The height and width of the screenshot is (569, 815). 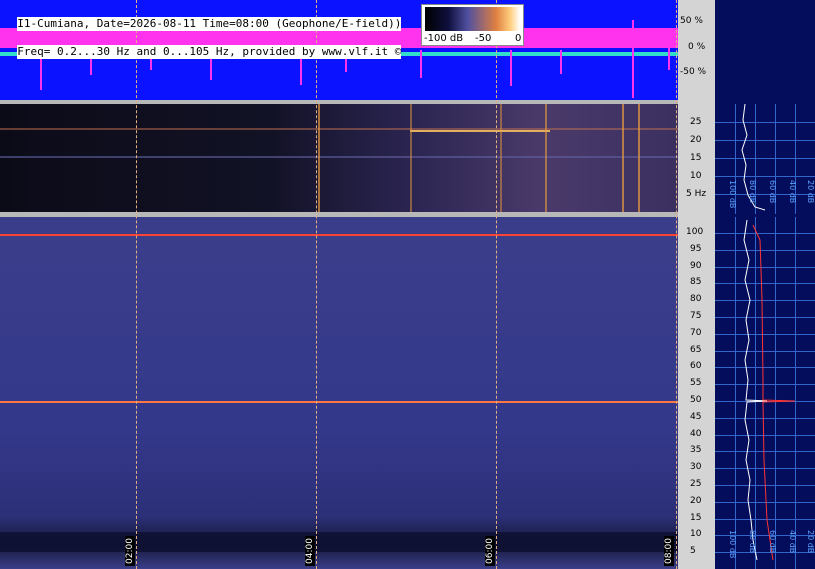 I want to click on vlf-tick: 25, so click(x=696, y=484).